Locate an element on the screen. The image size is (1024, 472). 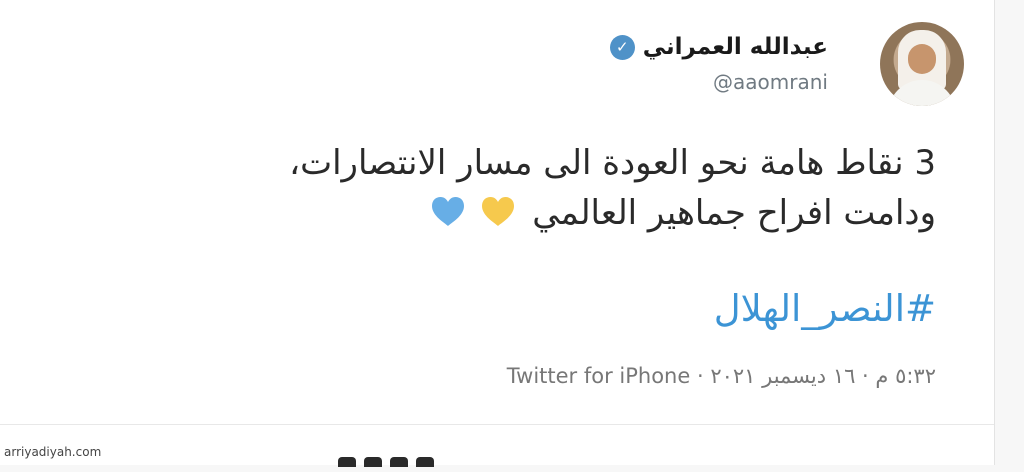
author-handle: @aaomrani is located at coordinates (770, 82).